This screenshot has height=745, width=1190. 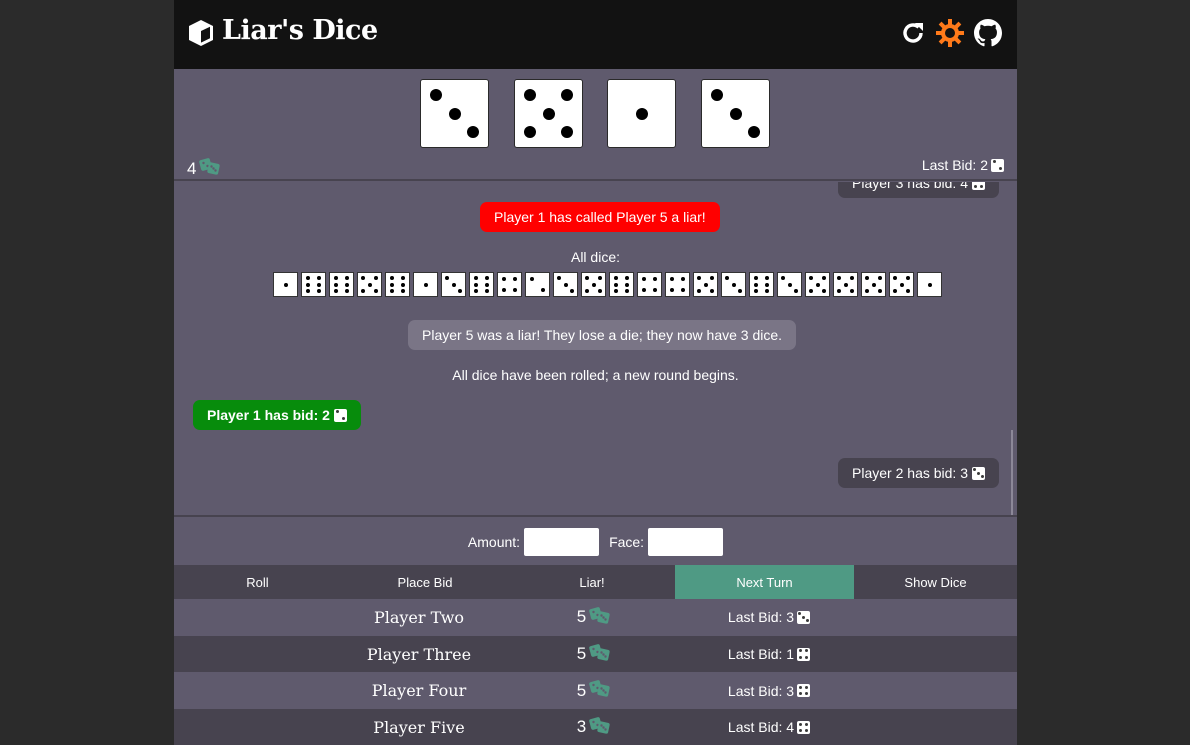 I want to click on place-bid-button: Place Bid, so click(x=425, y=582).